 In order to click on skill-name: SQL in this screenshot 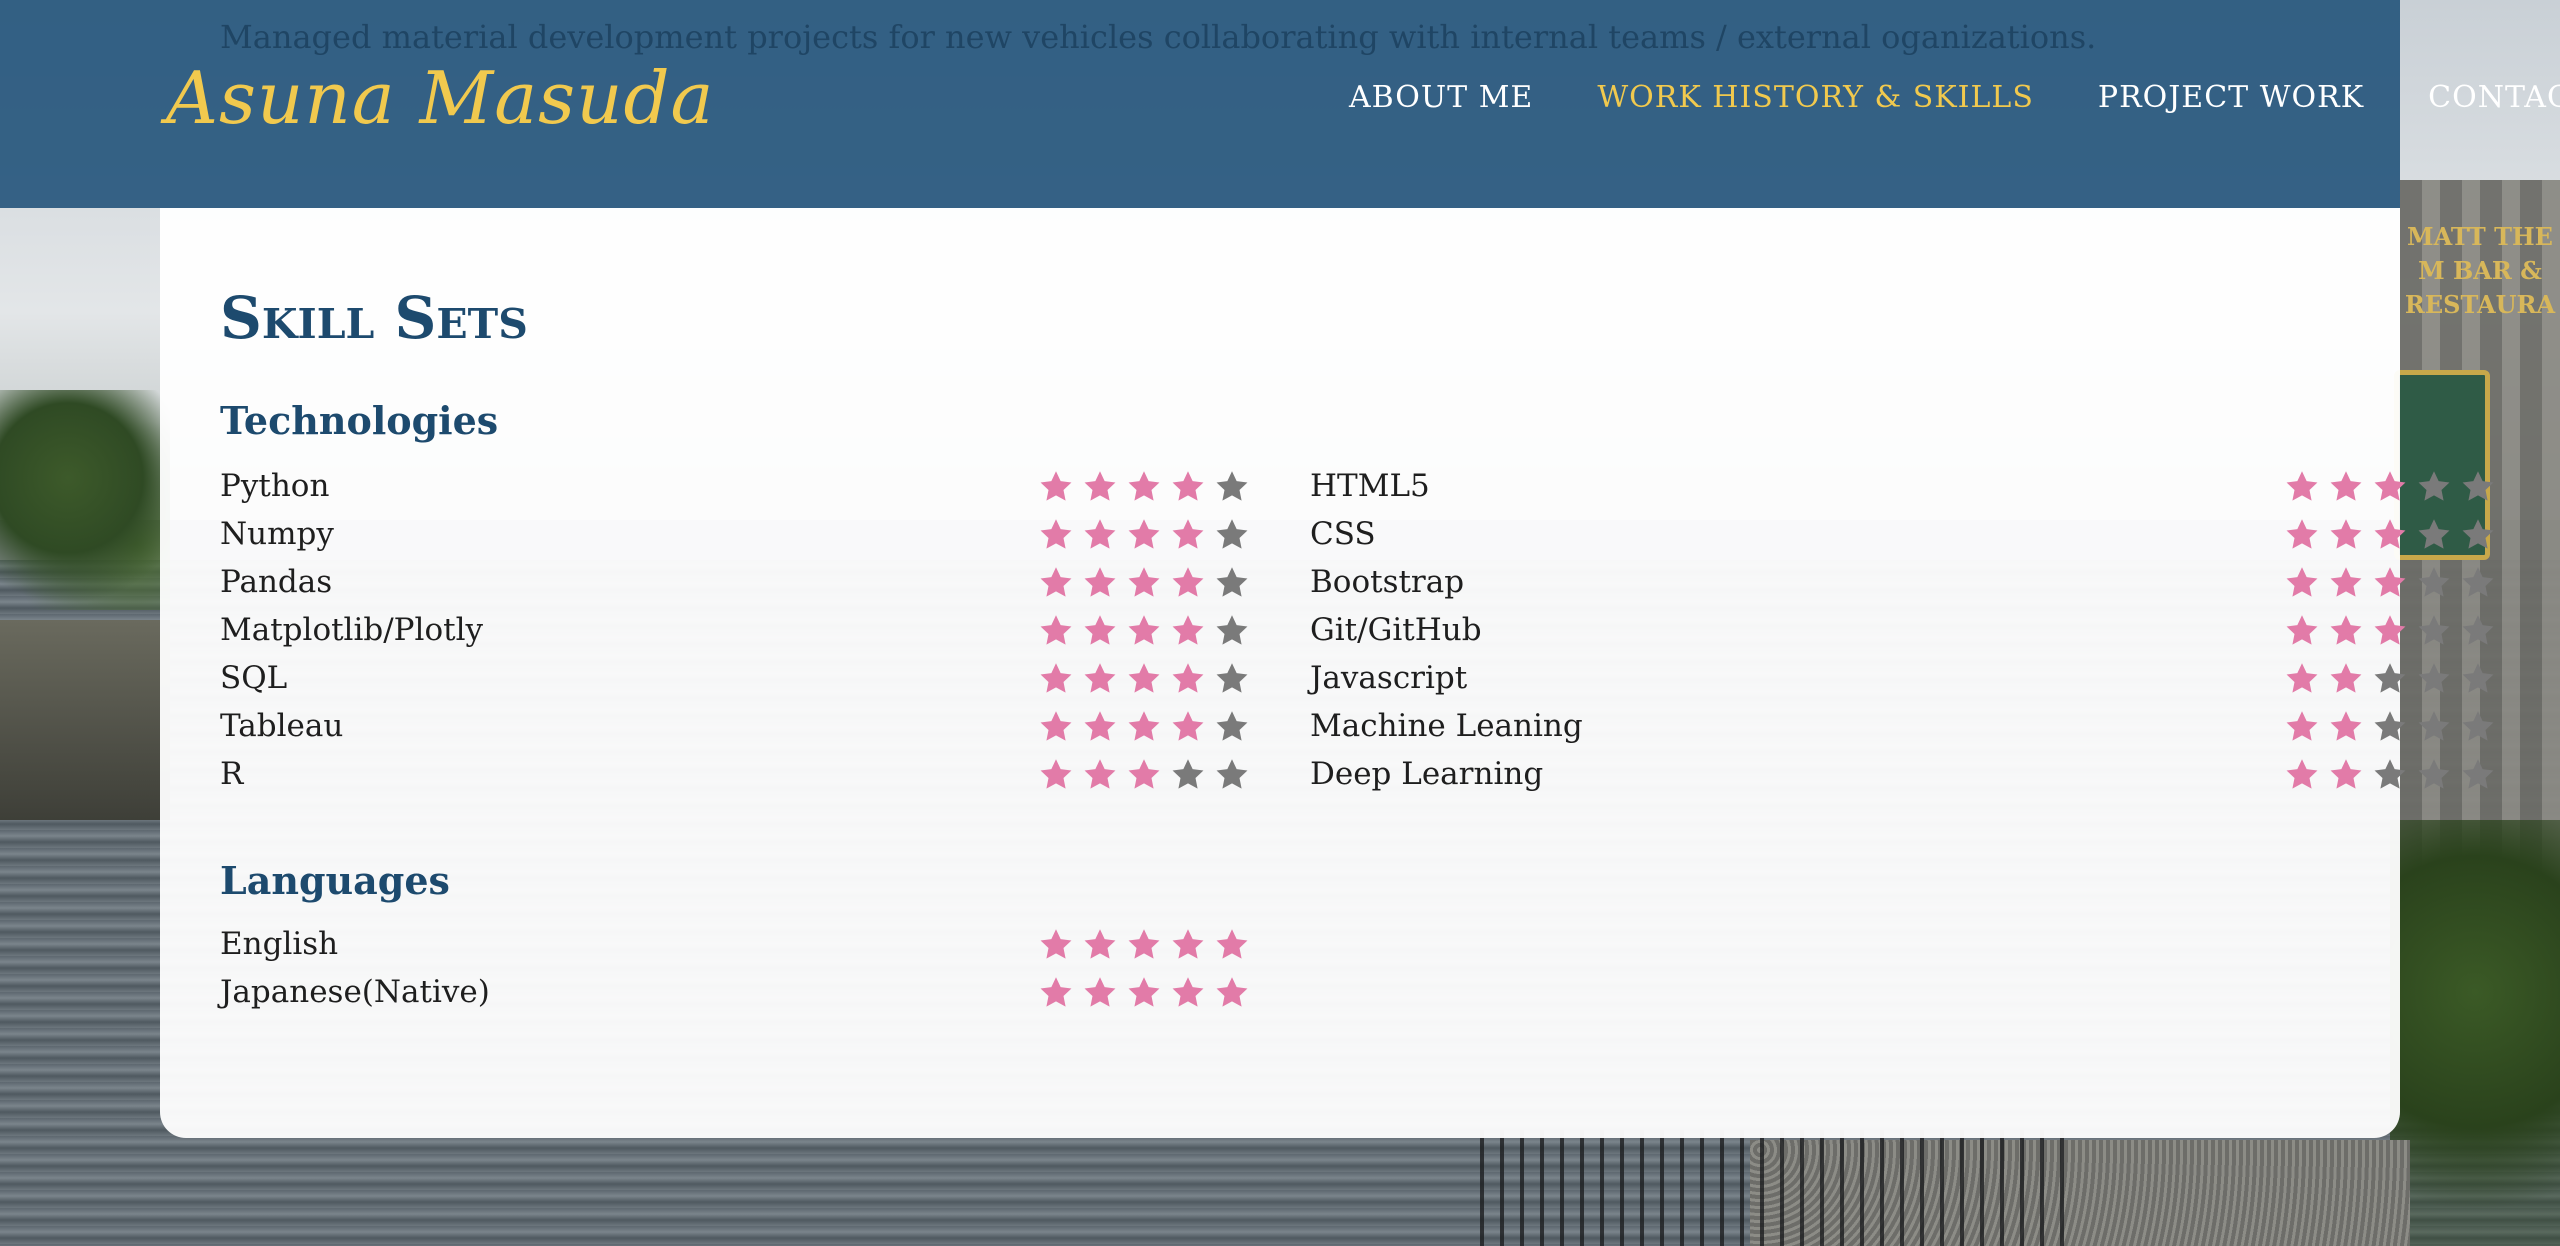, I will do `click(254, 678)`.